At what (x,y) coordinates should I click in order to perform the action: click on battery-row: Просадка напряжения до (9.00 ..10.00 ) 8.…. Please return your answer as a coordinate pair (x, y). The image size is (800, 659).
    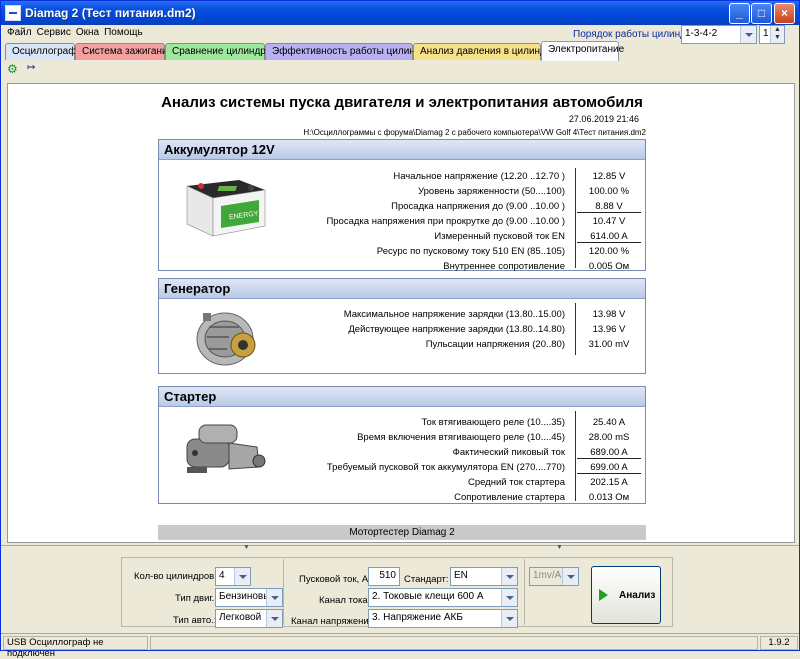
    Looking at the image, I should click on (402, 208).